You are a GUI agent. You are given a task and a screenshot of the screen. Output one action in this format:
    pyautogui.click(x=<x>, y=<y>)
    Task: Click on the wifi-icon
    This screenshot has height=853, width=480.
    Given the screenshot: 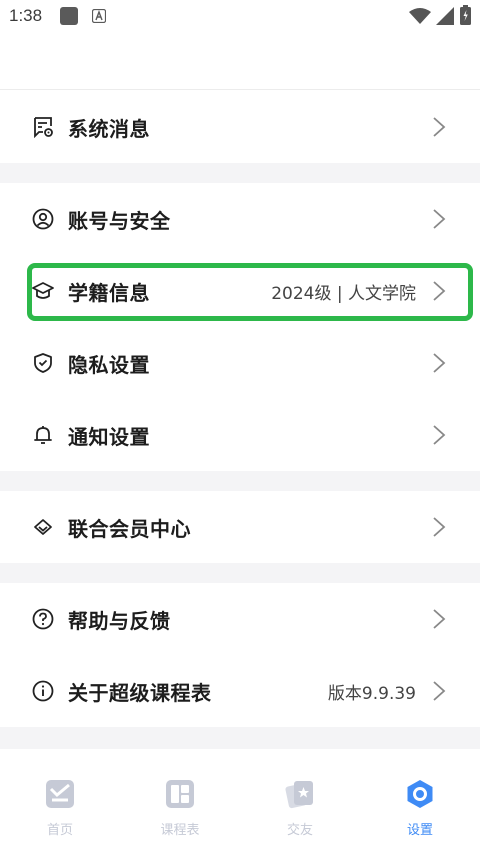 What is the action you would take?
    pyautogui.click(x=420, y=18)
    